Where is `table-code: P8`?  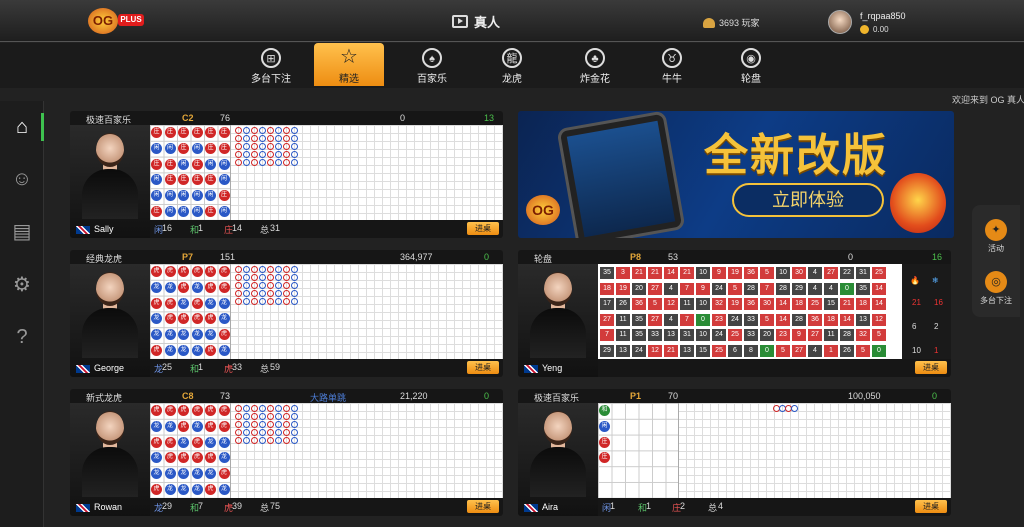 table-code: P8 is located at coordinates (636, 257).